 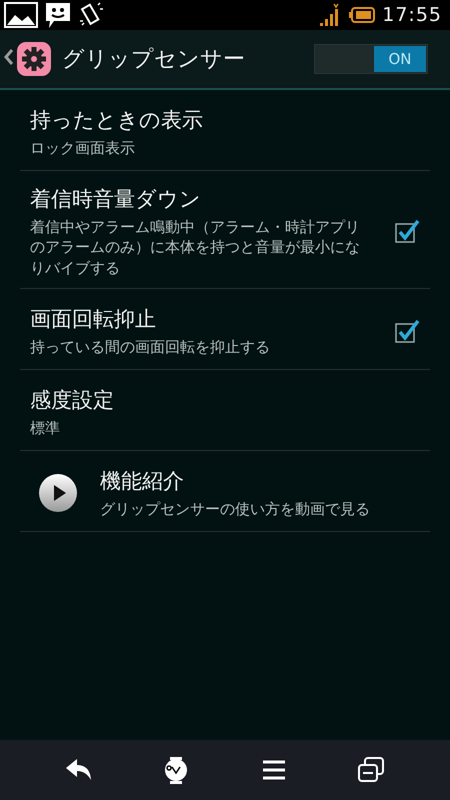 What do you see at coordinates (91, 15) in the screenshot?
I see `rotate-phone-icon` at bounding box center [91, 15].